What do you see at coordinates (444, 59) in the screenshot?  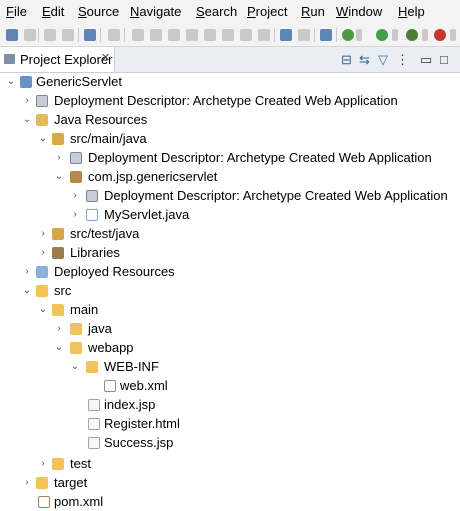 I see `maximize-icon: □` at bounding box center [444, 59].